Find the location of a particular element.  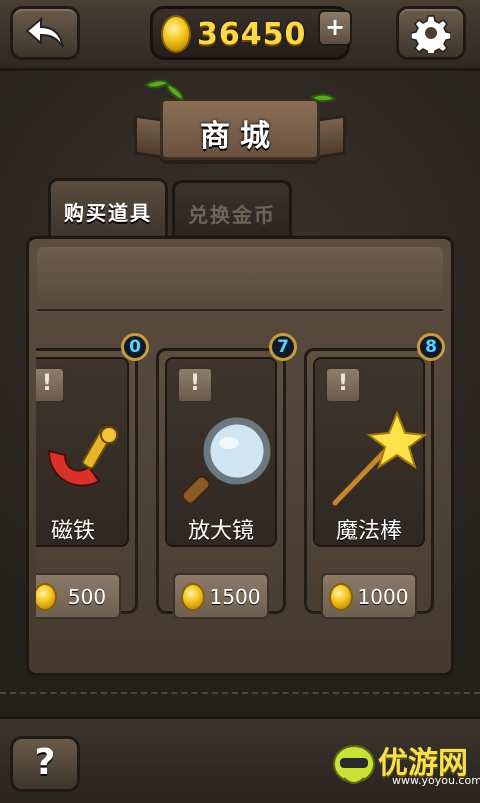

item-preview: ! 磁铁 is located at coordinates (82, 452).